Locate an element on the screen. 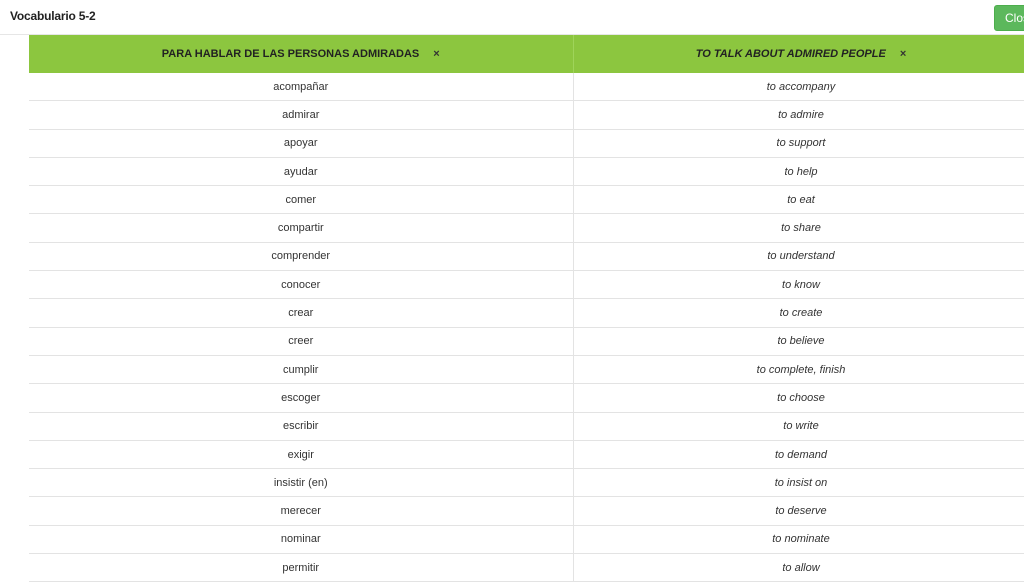  table-row: comprender to understand is located at coordinates (526, 257).